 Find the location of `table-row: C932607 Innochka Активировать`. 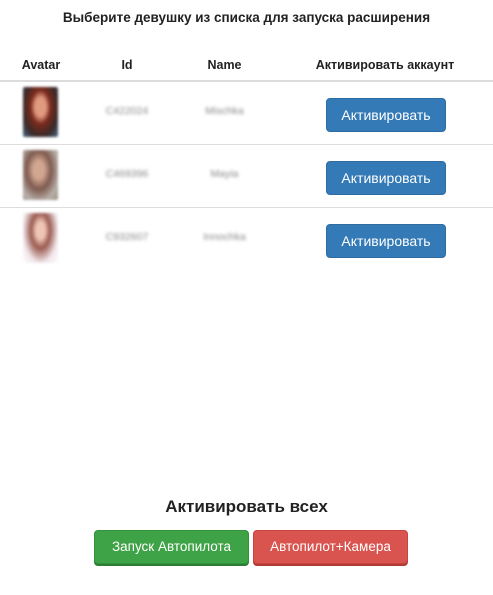

table-row: C932607 Innochka Активировать is located at coordinates (246, 239).